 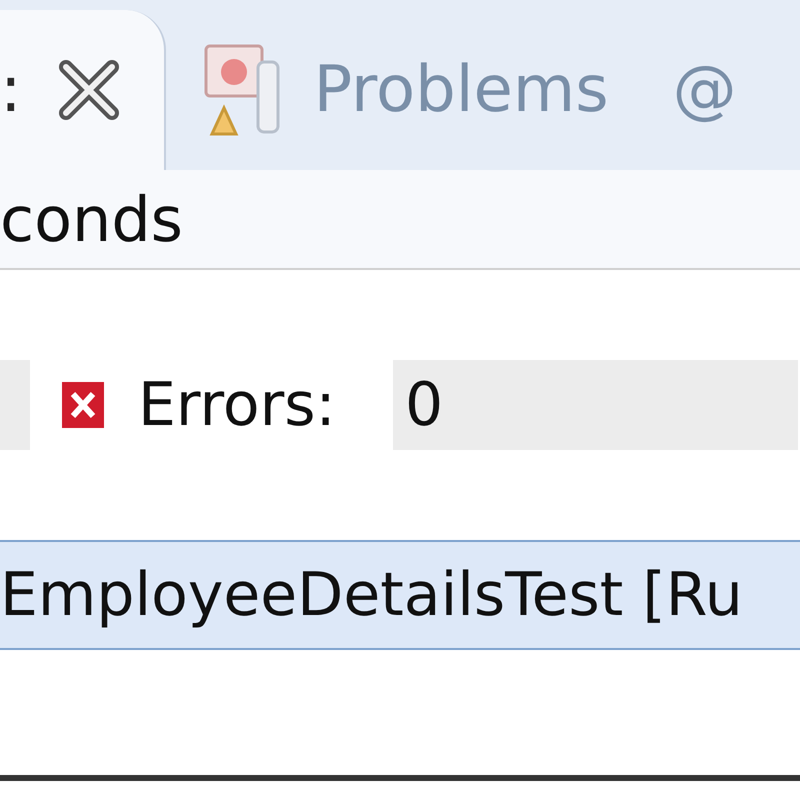 I want to click on status-text: conds, so click(x=91, y=220).